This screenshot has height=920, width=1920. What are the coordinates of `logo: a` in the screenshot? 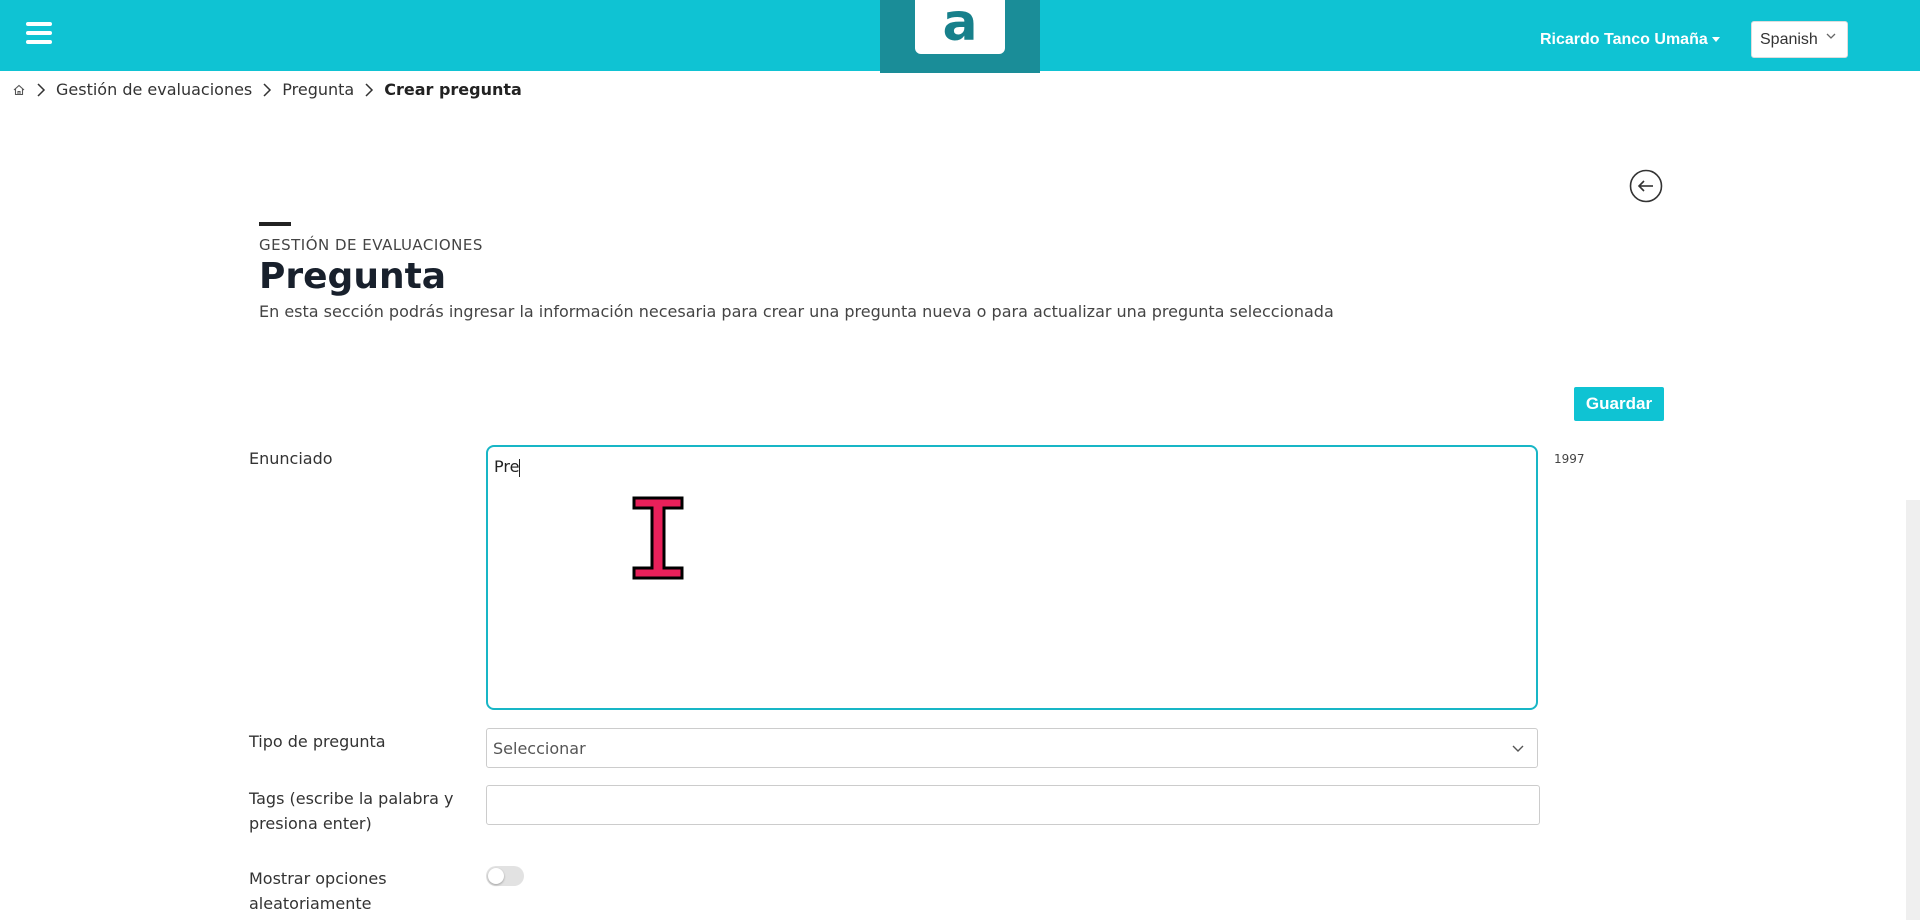 It's located at (960, 36).